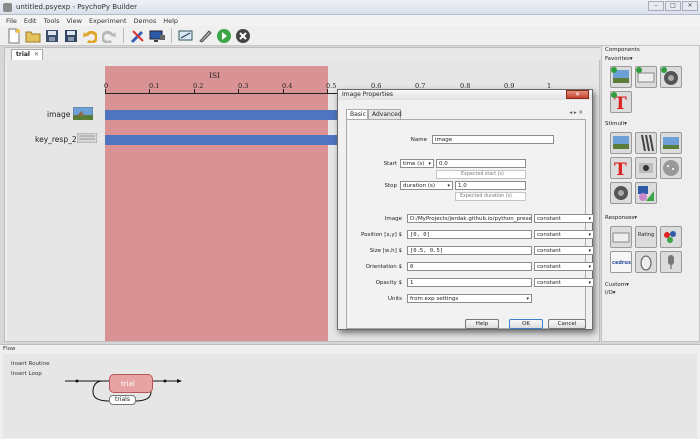 The width and height of the screenshot is (700, 439). Describe the element at coordinates (87, 138) in the screenshot. I see `keyboard-component-icon` at that location.